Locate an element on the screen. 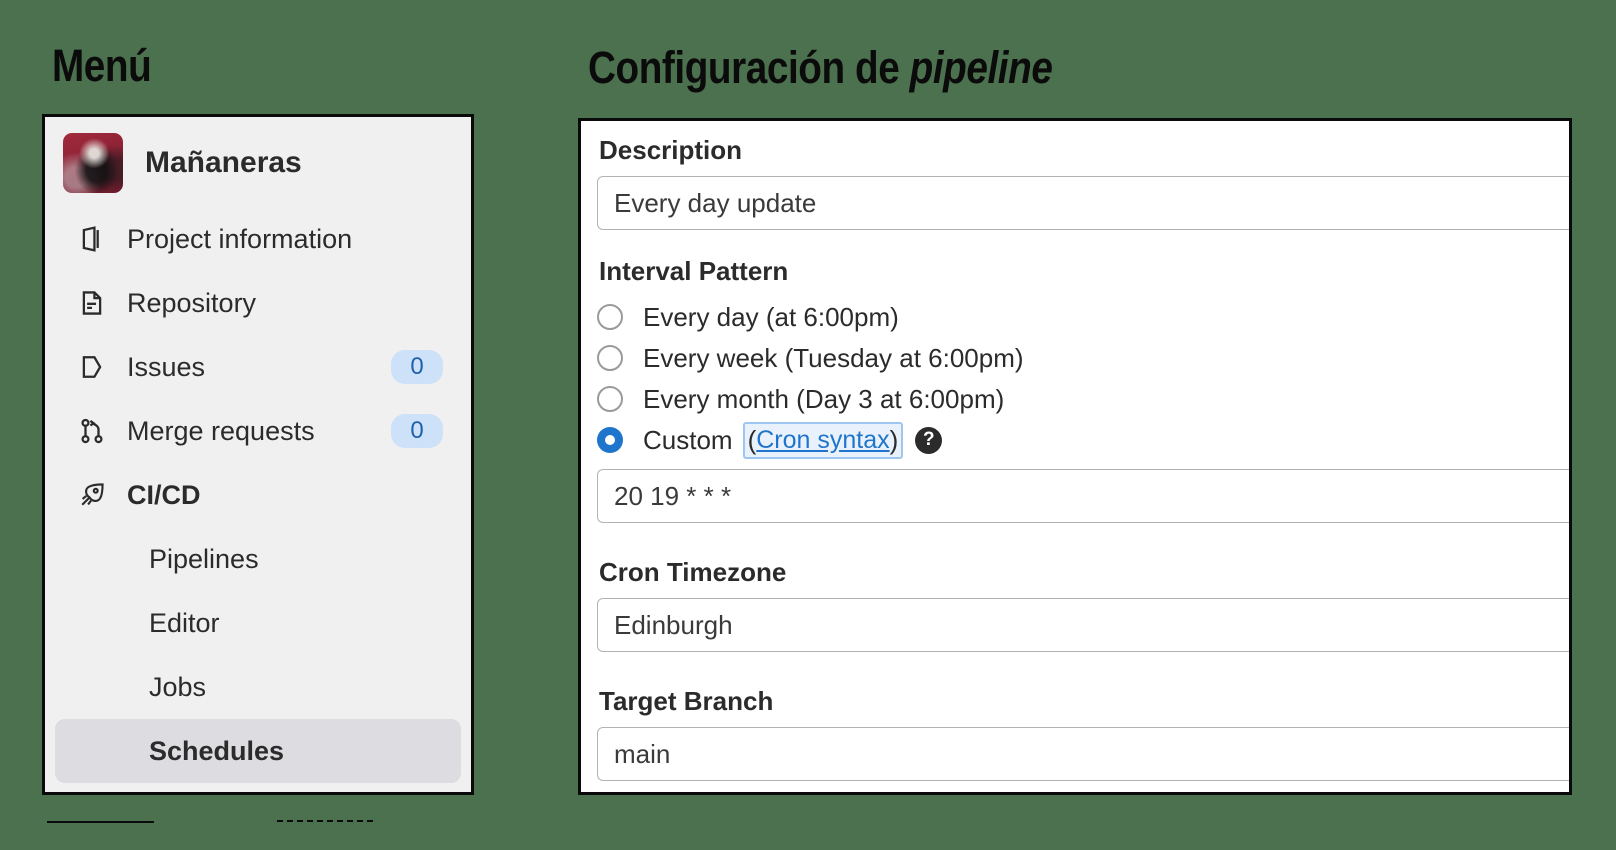  interval-option-every-day: Every day (at 6:00pm) is located at coordinates (1083, 317).